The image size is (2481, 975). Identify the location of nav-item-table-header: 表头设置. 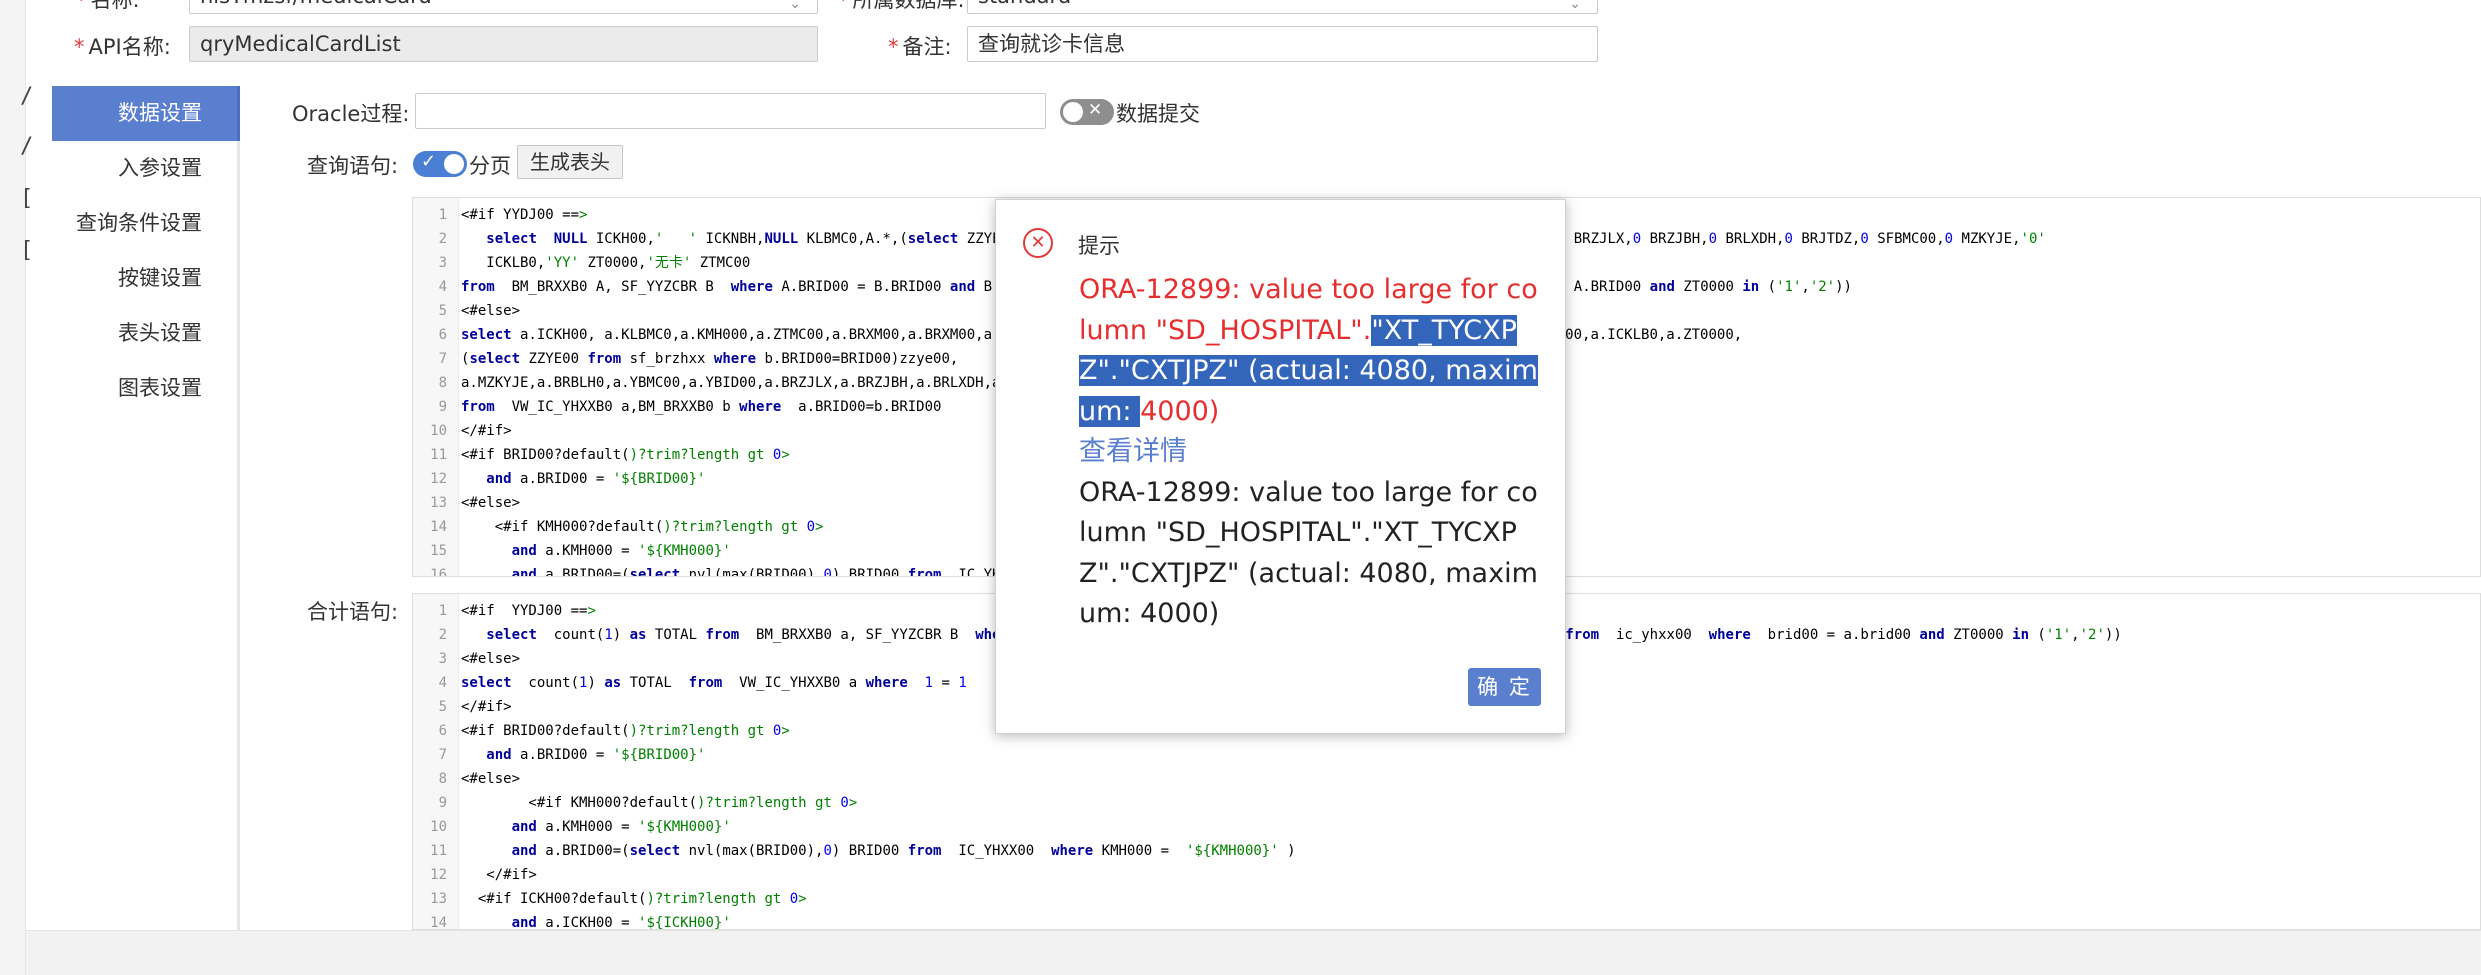
(144, 333).